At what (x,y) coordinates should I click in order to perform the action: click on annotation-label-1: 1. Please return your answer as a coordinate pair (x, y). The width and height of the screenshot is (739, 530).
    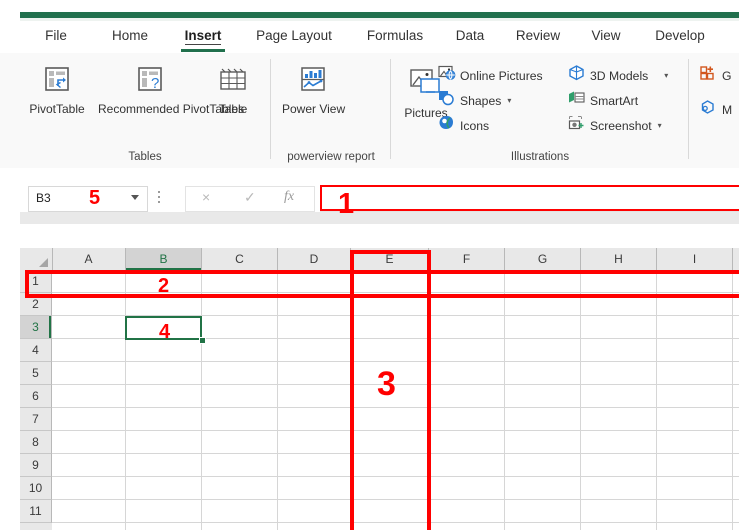
    Looking at the image, I should click on (346, 204).